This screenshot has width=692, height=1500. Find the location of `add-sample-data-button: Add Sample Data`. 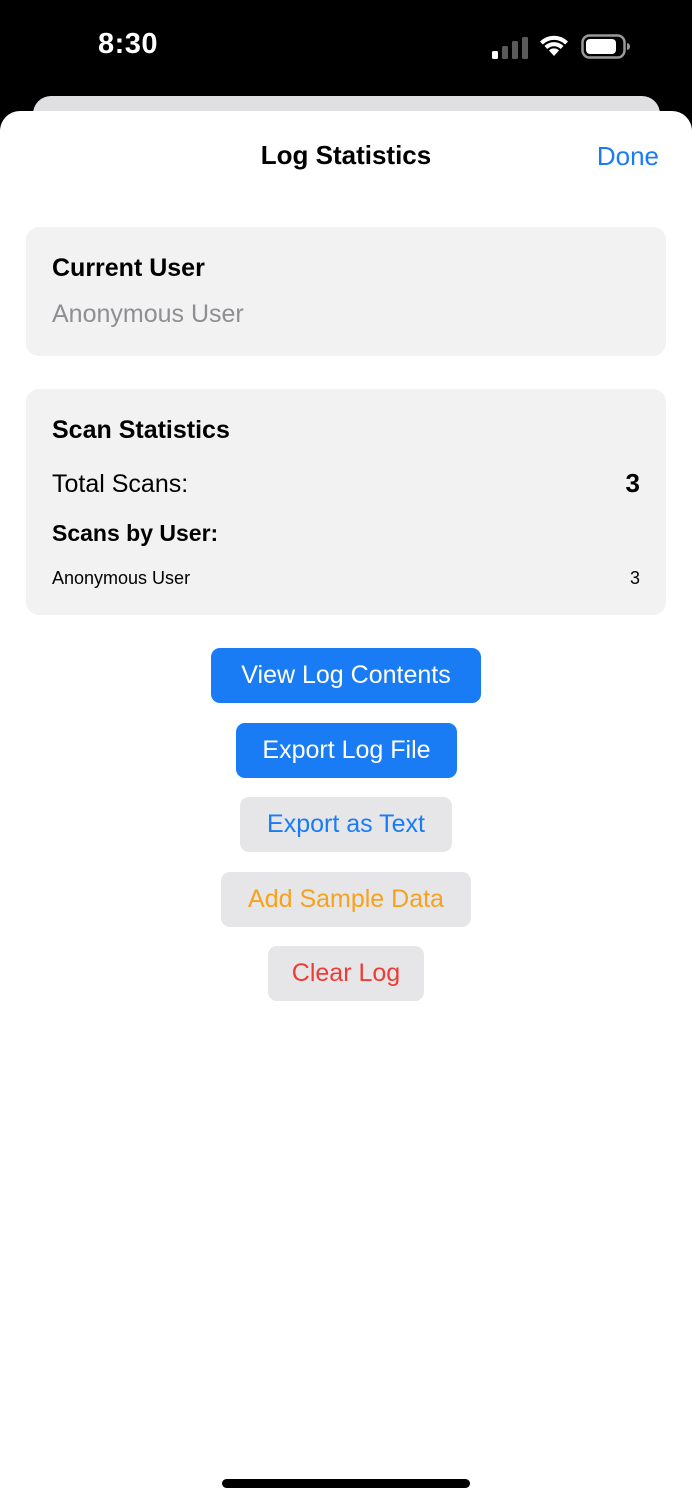

add-sample-data-button: Add Sample Data is located at coordinates (346, 899).